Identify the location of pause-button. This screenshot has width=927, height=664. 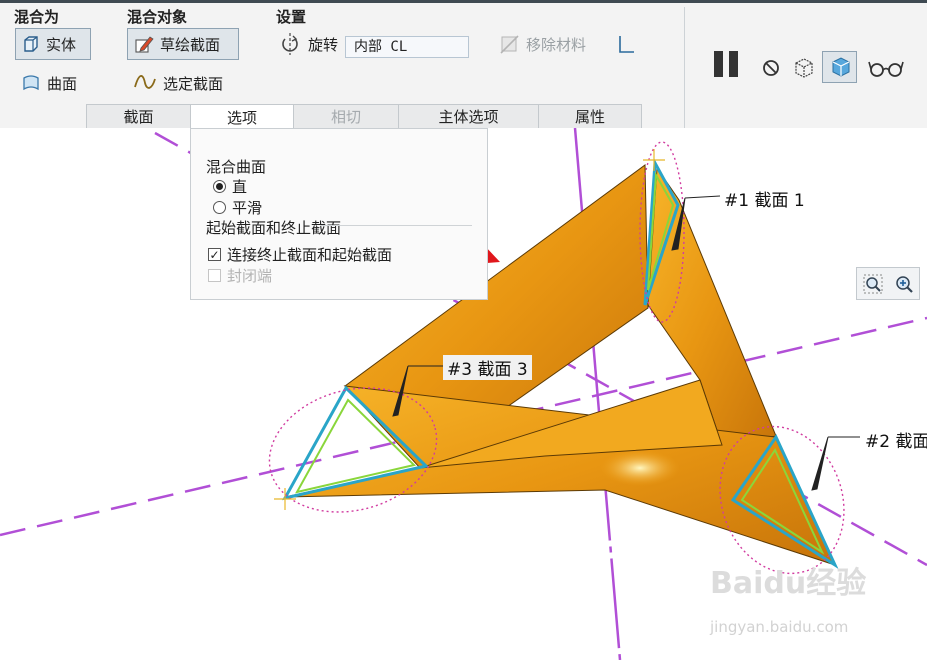
(727, 64).